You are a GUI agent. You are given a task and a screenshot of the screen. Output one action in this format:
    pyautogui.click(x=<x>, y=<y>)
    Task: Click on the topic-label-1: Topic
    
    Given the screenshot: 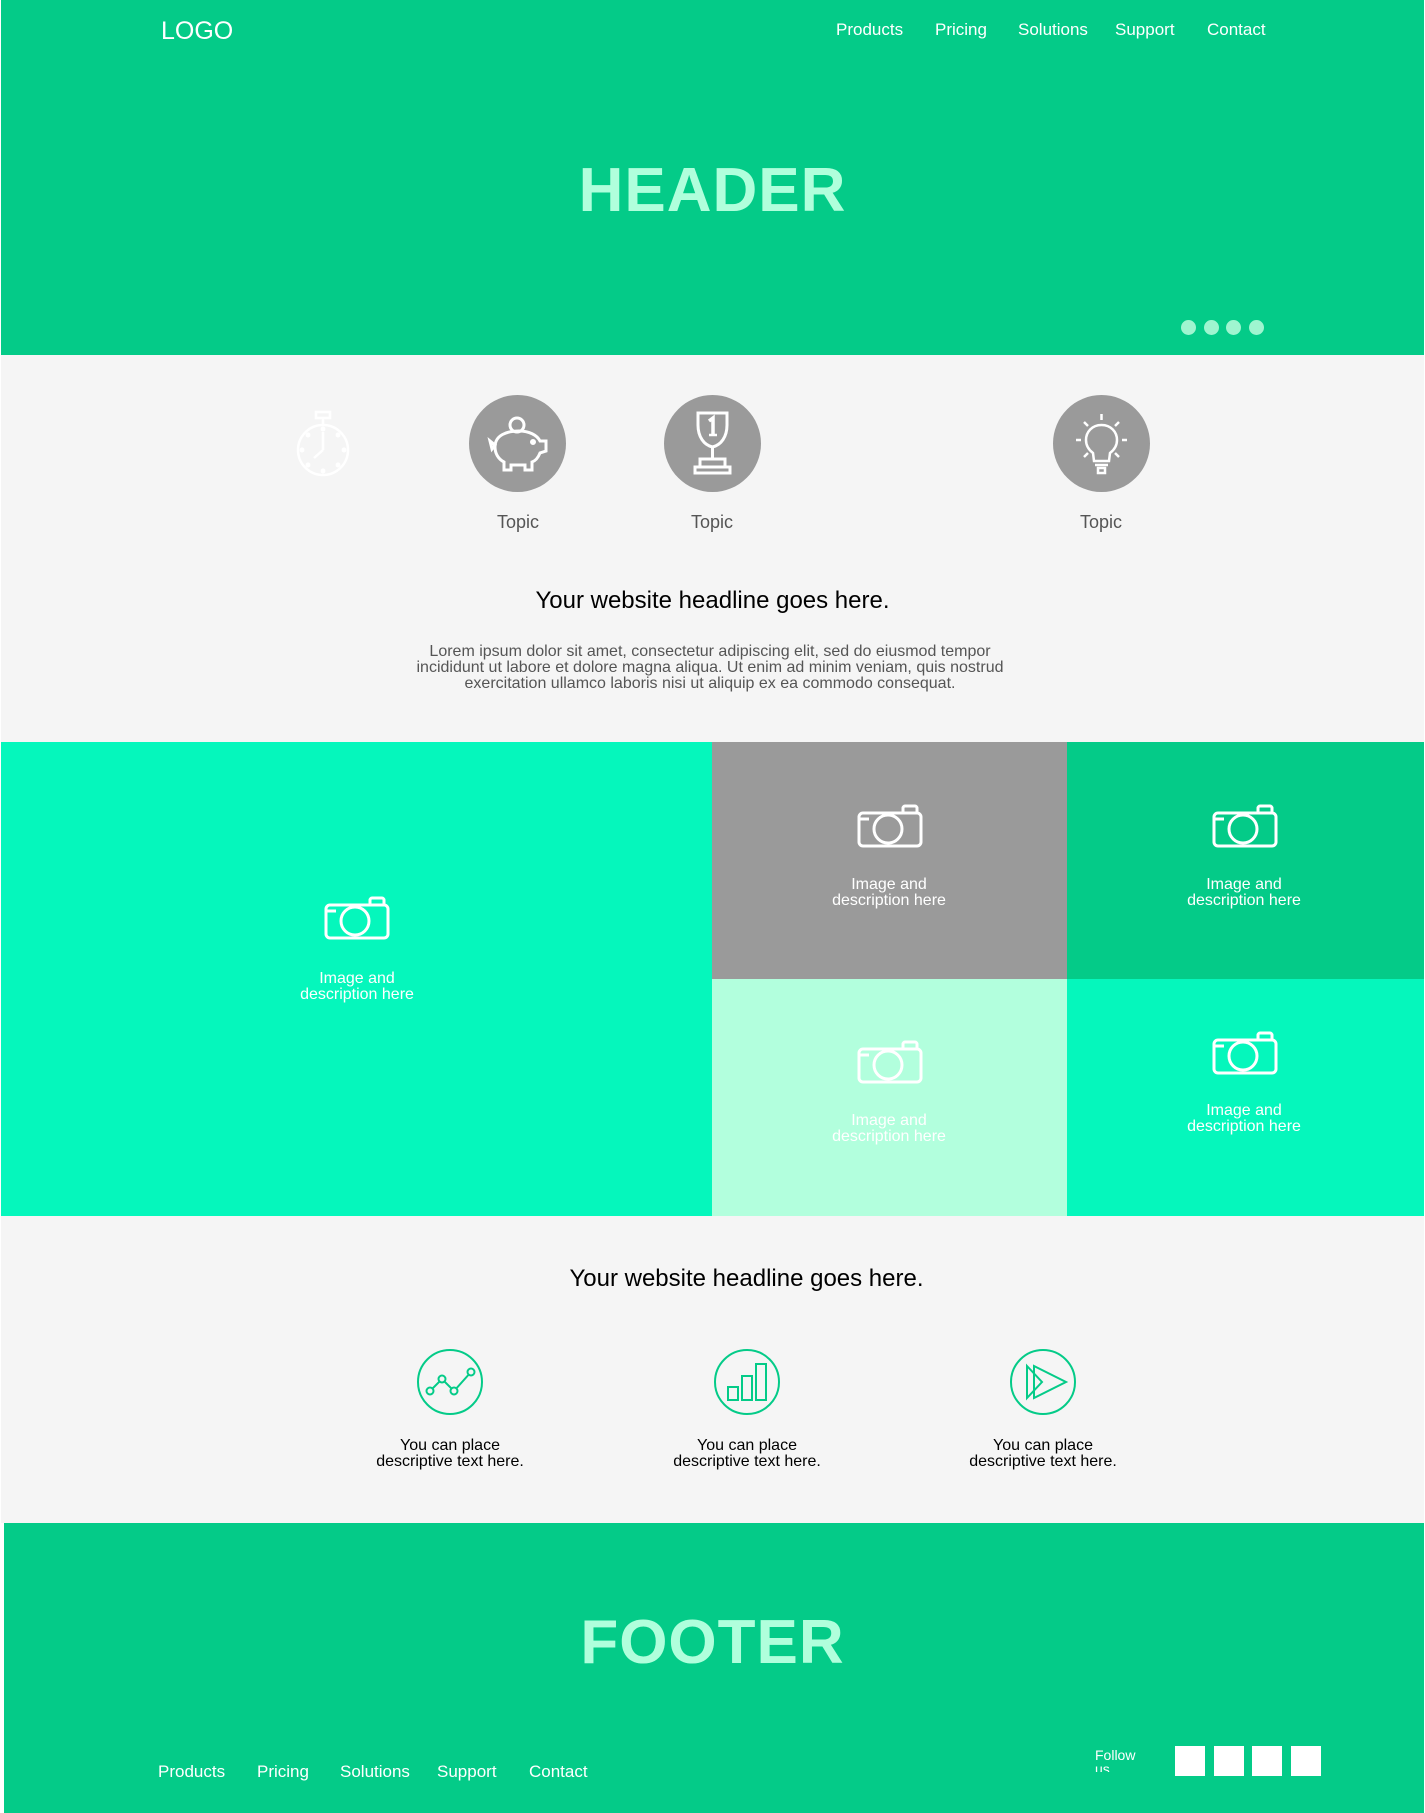 What is the action you would take?
    pyautogui.click(x=518, y=522)
    